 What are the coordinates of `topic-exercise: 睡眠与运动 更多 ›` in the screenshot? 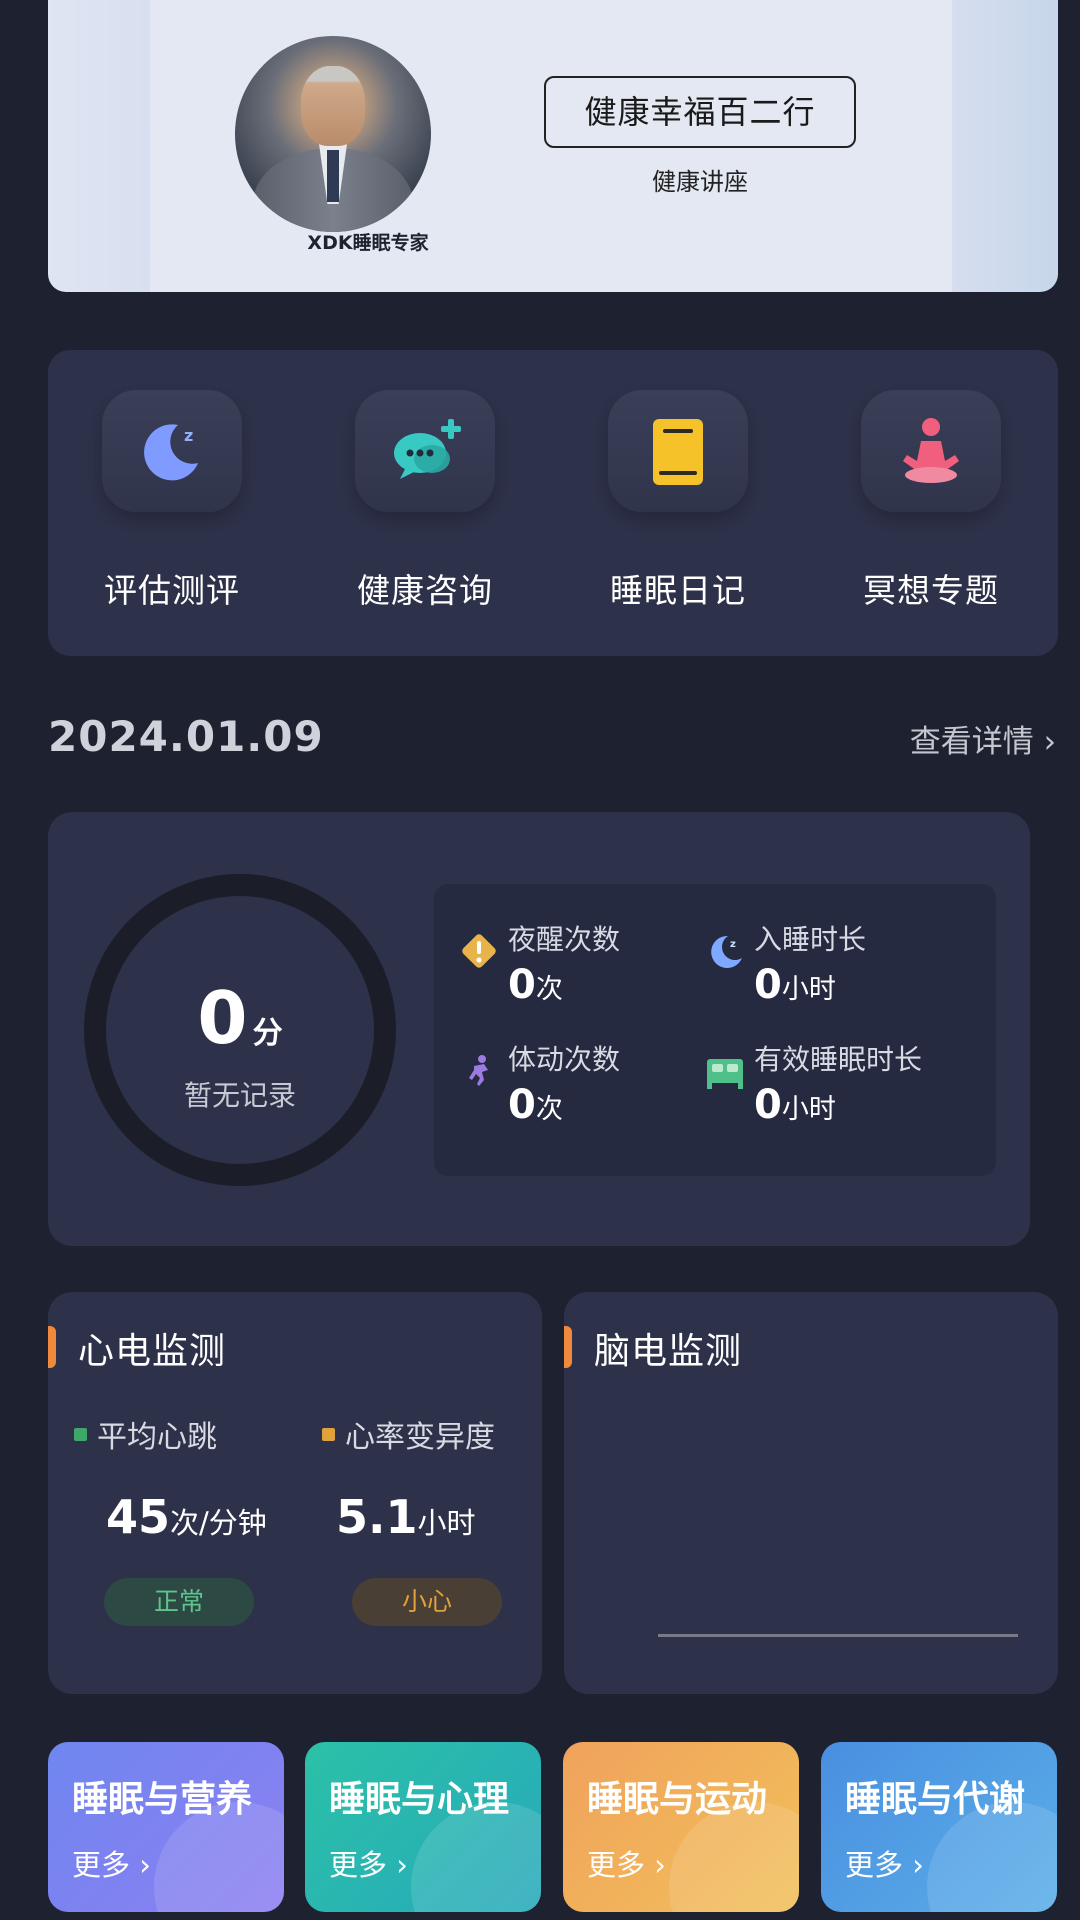 It's located at (681, 1827).